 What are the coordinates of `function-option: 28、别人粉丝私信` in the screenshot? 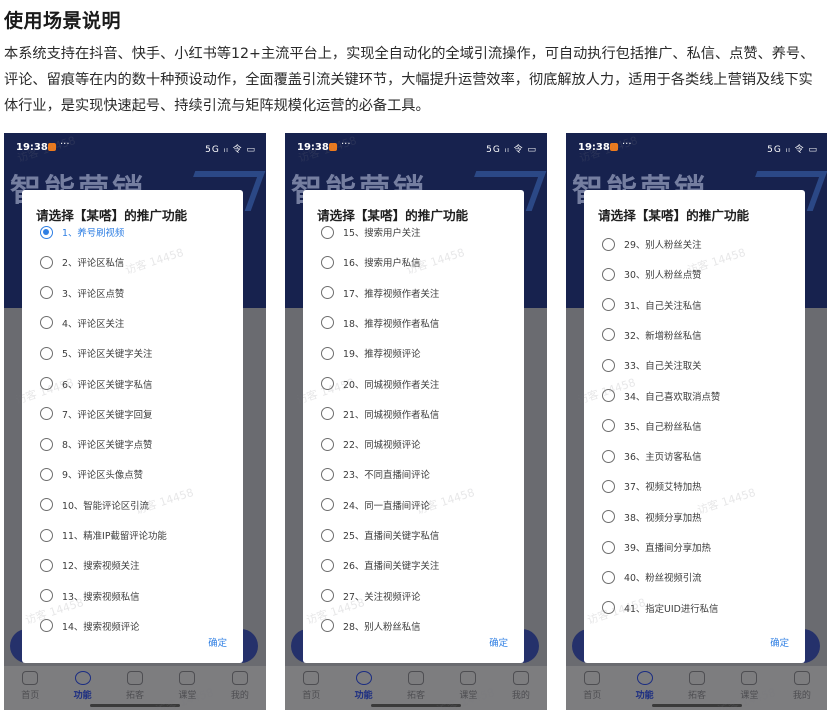 It's located at (371, 624).